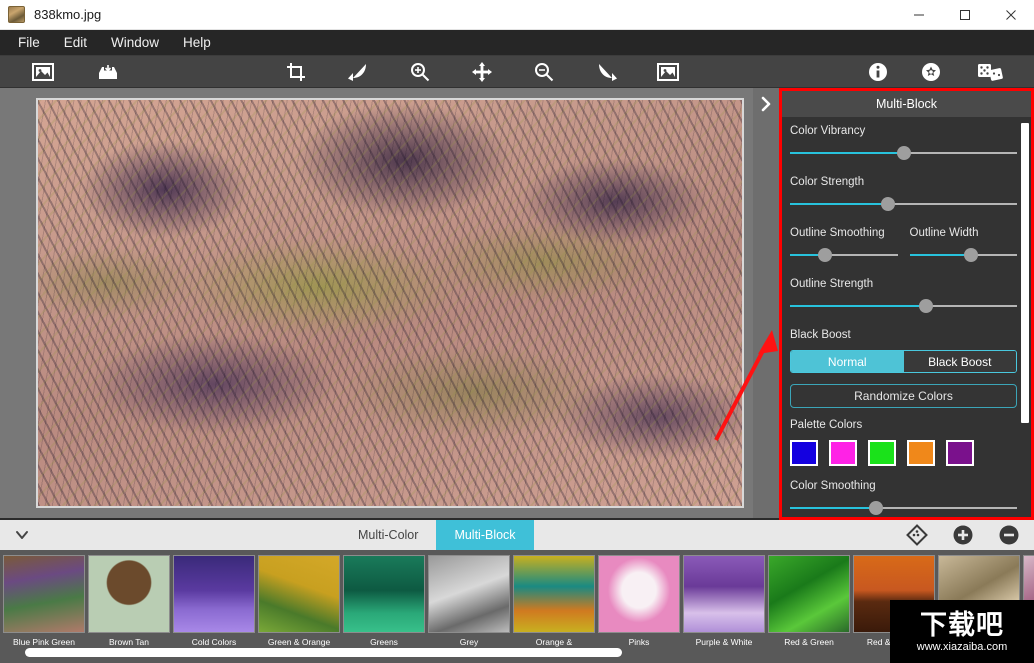  I want to click on preset-item: Cold Colors, so click(214, 609).